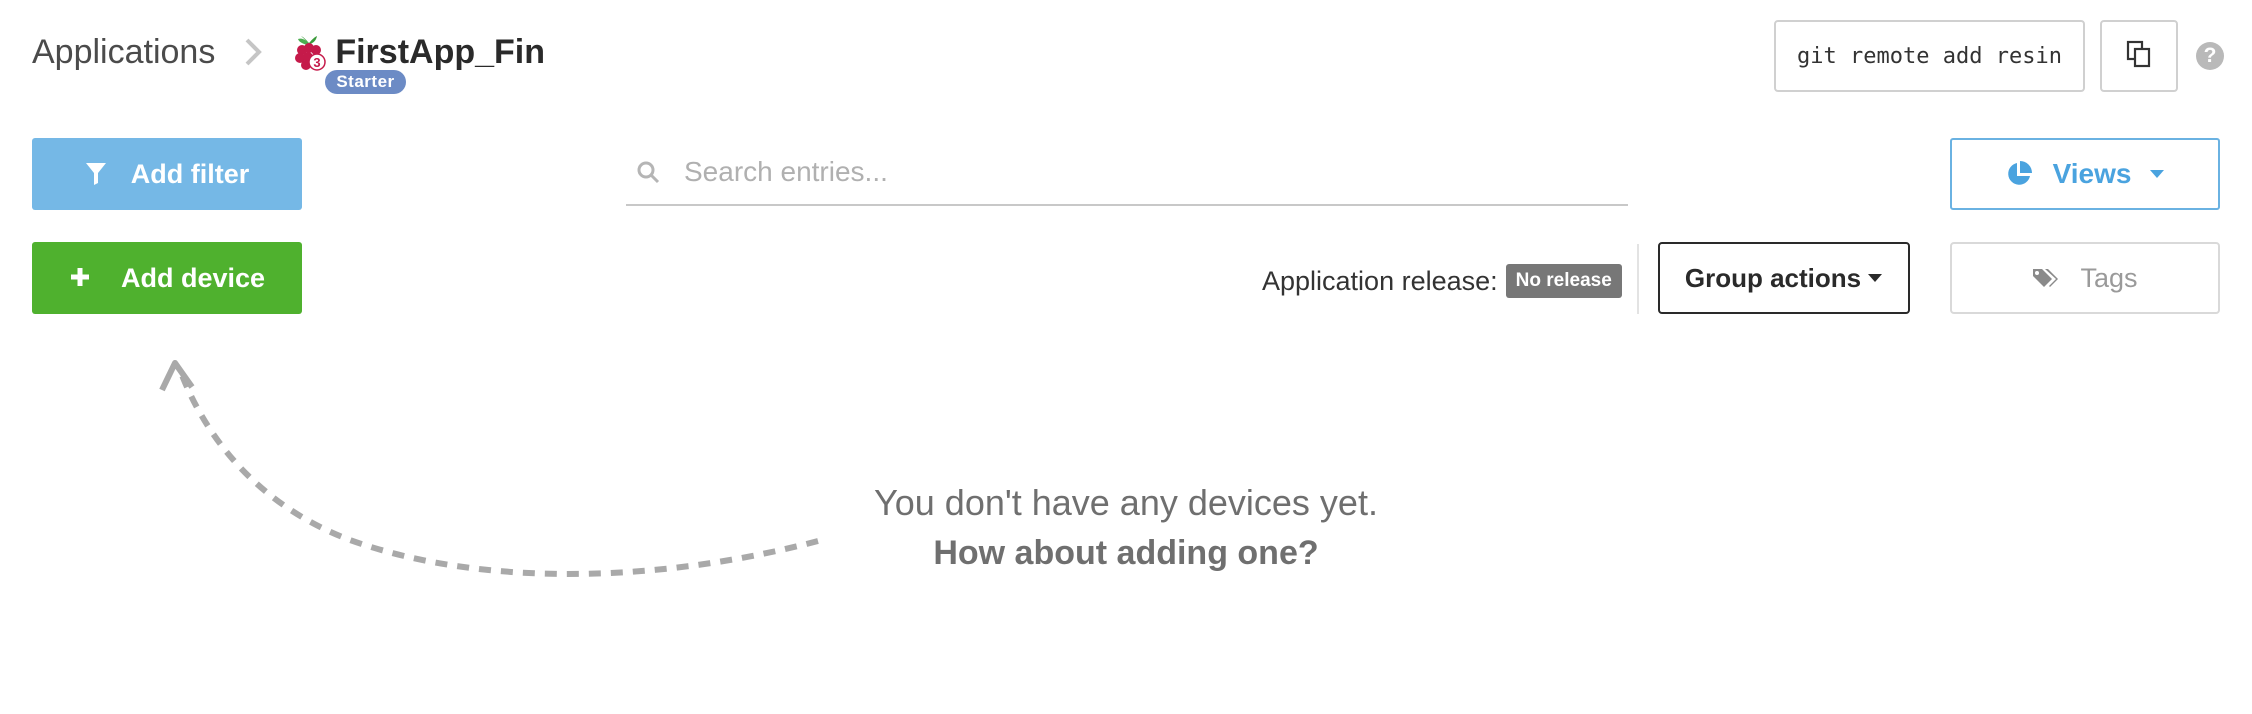 The height and width of the screenshot is (714, 2252). Describe the element at coordinates (489, 468) in the screenshot. I see `dashed-arrow-icon` at that location.